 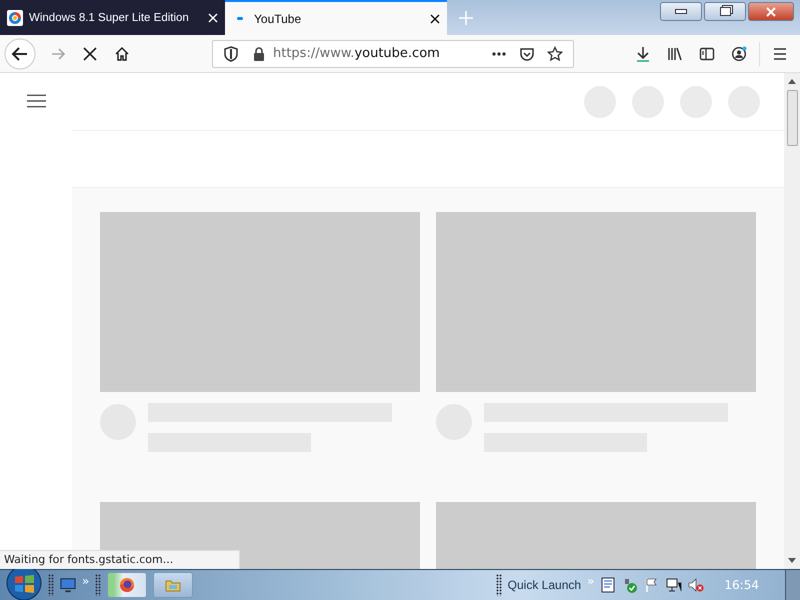 What do you see at coordinates (739, 54) in the screenshot?
I see `account-icon` at bounding box center [739, 54].